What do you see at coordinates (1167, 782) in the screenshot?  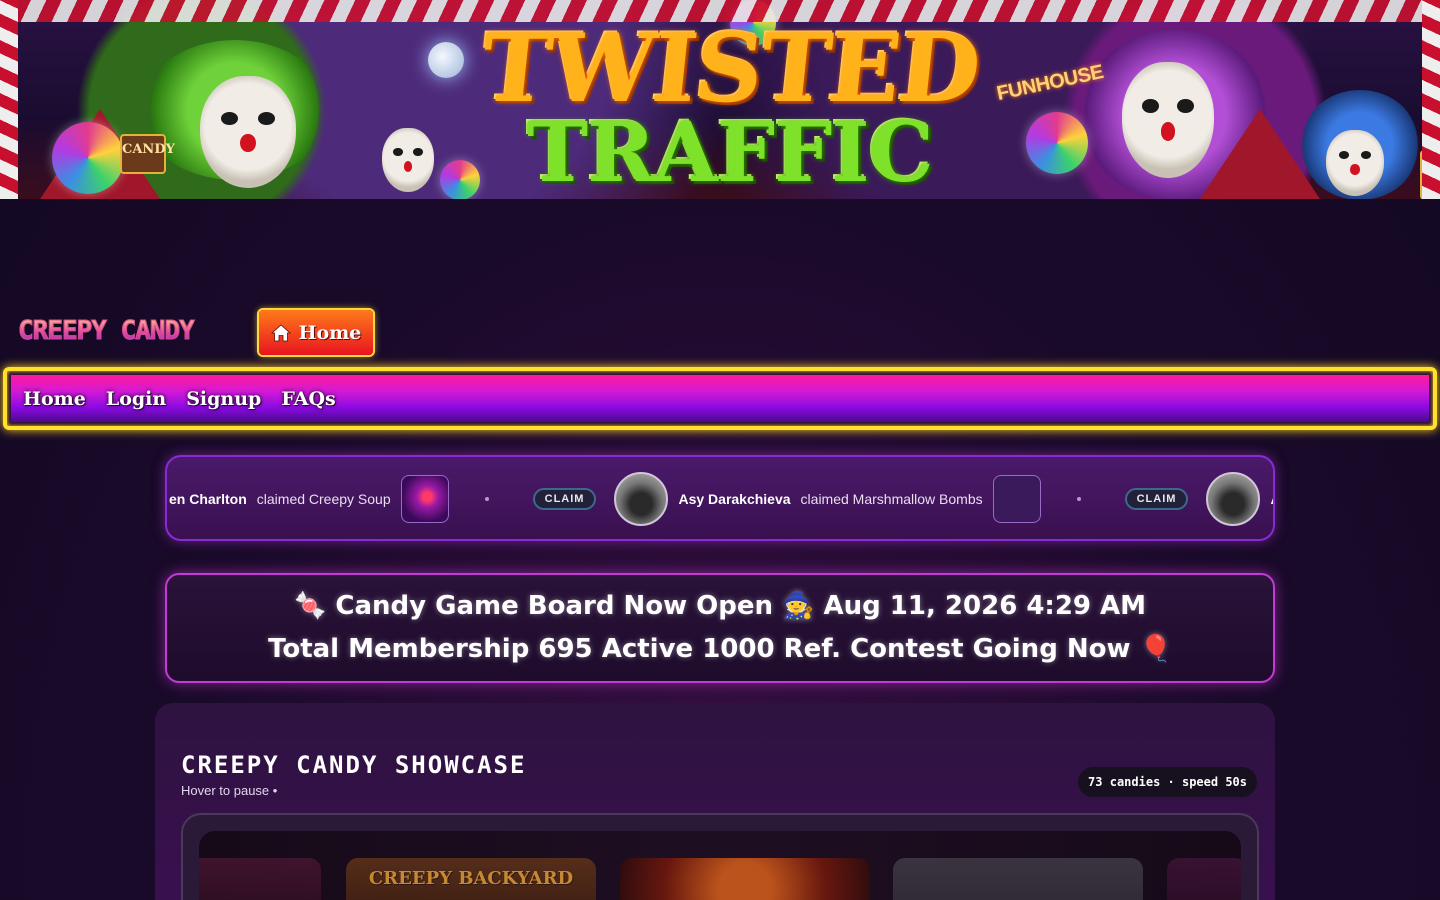 I see `showcase-meta-badge: 73 candies · speed 50s` at bounding box center [1167, 782].